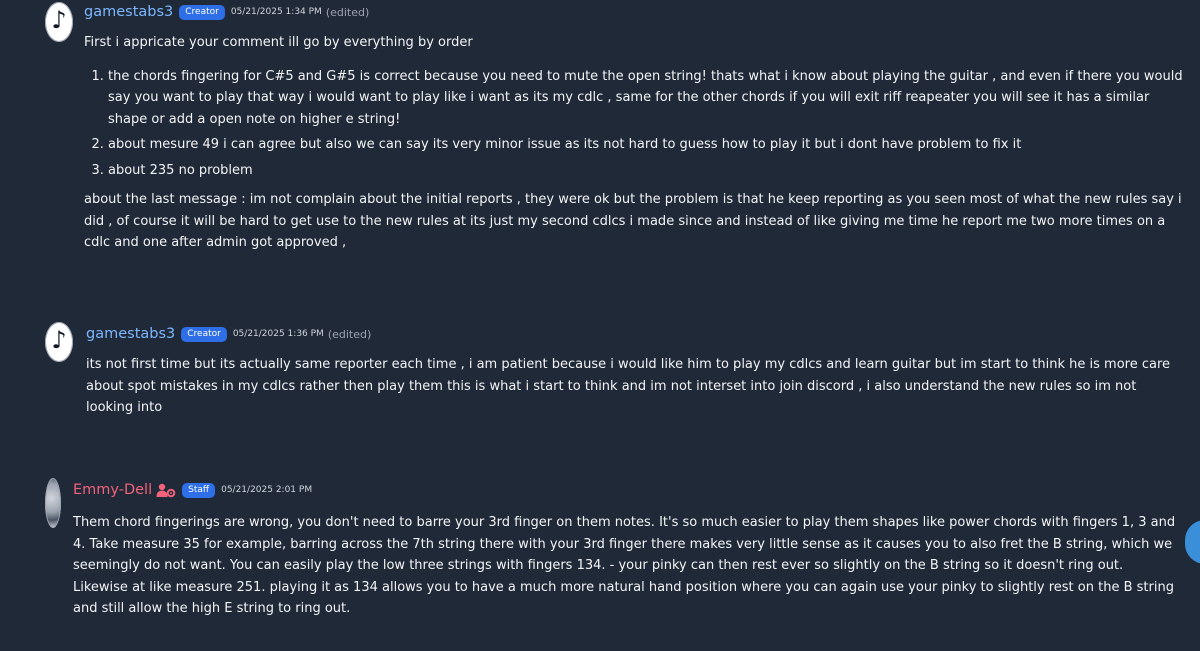 Image resolution: width=1200 pixels, height=651 pixels. What do you see at coordinates (278, 334) in the screenshot?
I see `timestamp: 05/21/2025 1:36 PM` at bounding box center [278, 334].